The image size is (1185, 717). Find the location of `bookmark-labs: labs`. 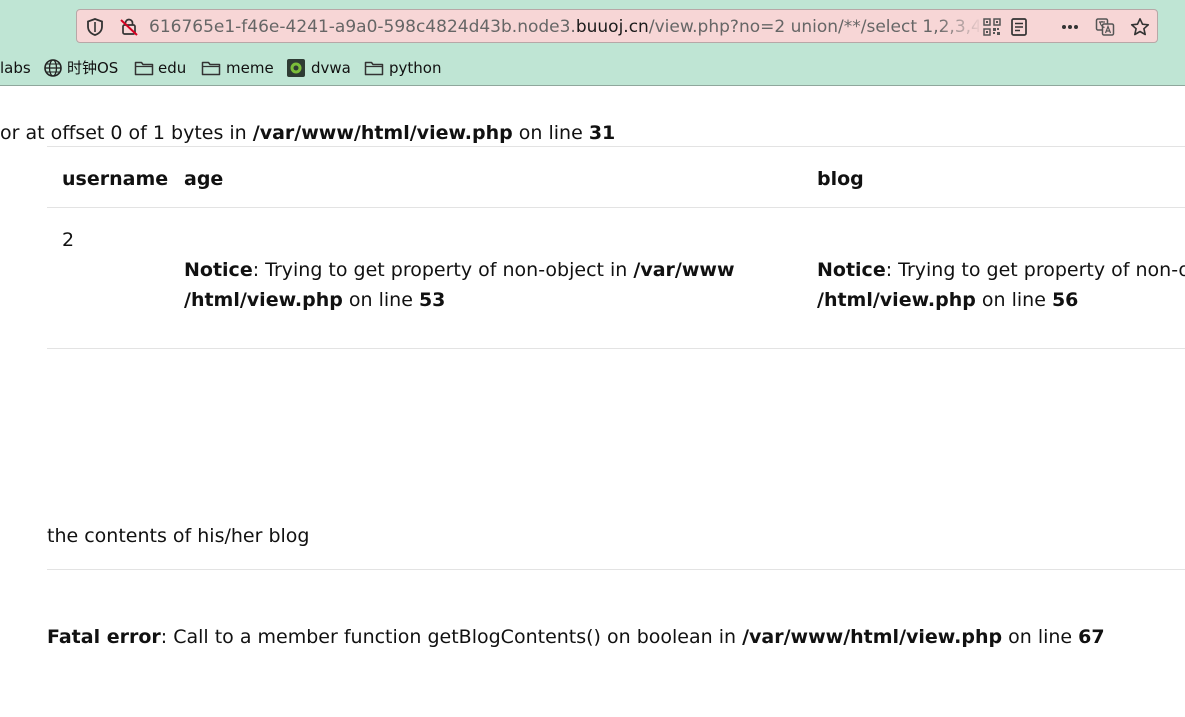

bookmark-labs: labs is located at coordinates (20, 68).